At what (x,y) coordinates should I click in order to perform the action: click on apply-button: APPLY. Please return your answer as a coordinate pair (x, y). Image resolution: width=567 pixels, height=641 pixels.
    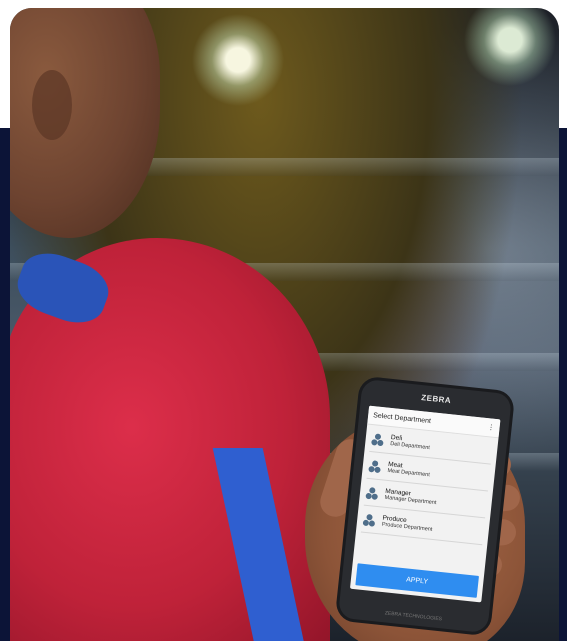
    Looking at the image, I should click on (417, 580).